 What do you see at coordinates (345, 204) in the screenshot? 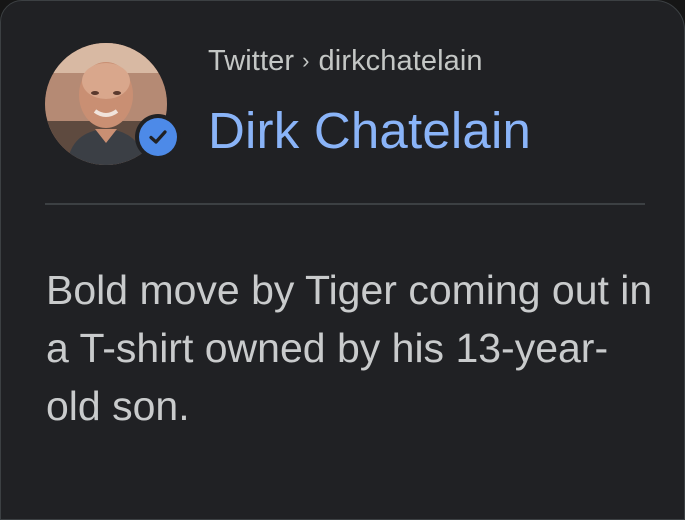
I see `divider` at bounding box center [345, 204].